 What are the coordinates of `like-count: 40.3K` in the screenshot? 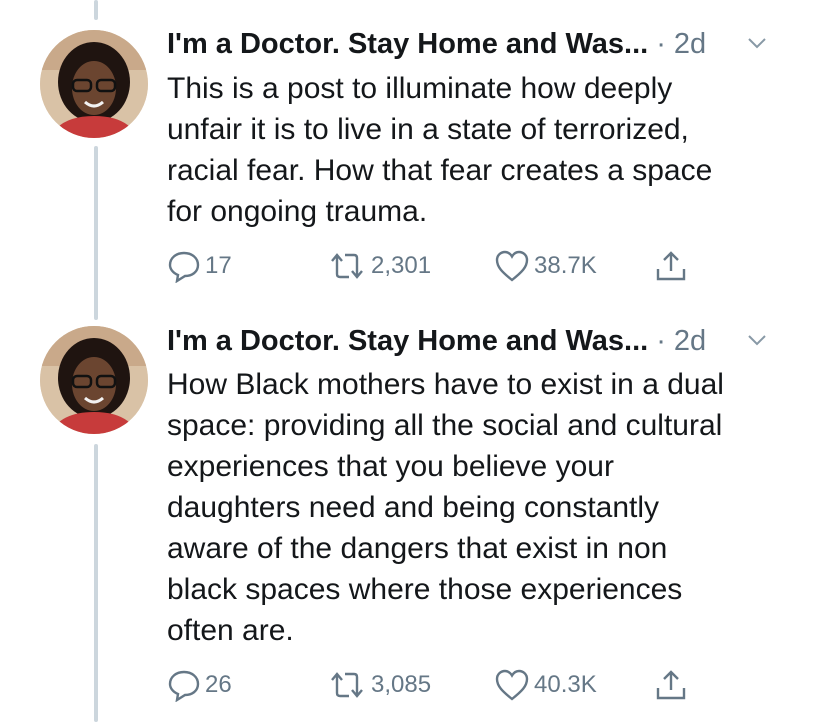 It's located at (565, 684).